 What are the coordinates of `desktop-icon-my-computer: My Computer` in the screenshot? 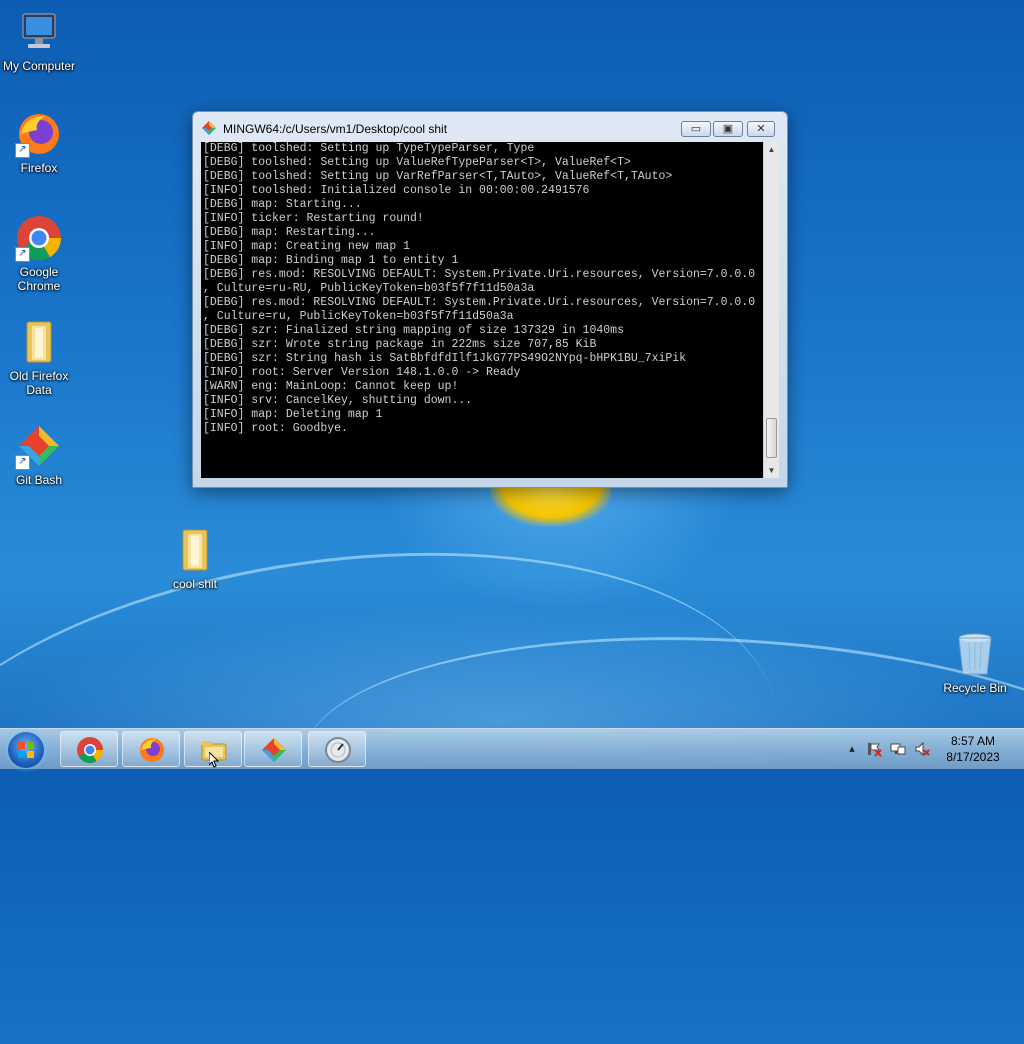 It's located at (39, 40).